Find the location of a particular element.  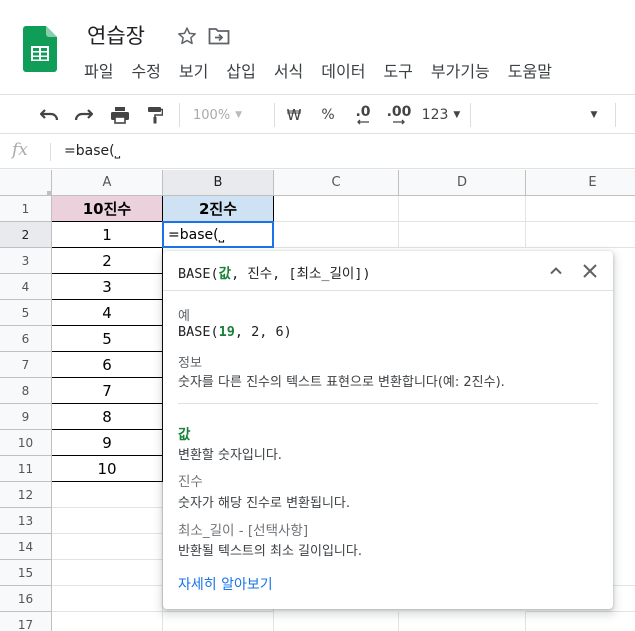

cell-a13 is located at coordinates (107, 521).